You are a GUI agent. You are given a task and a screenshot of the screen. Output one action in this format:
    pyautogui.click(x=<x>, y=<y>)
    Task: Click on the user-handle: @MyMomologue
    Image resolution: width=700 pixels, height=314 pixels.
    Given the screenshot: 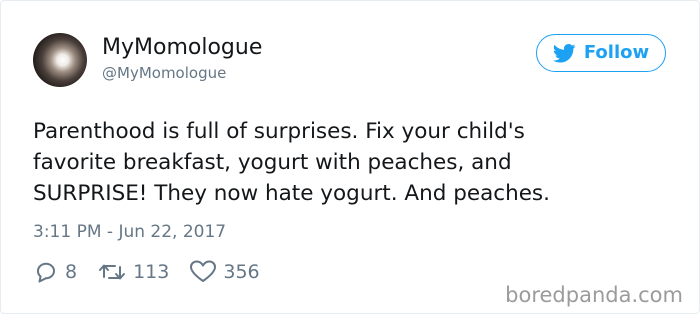 What is the action you would take?
    pyautogui.click(x=164, y=73)
    